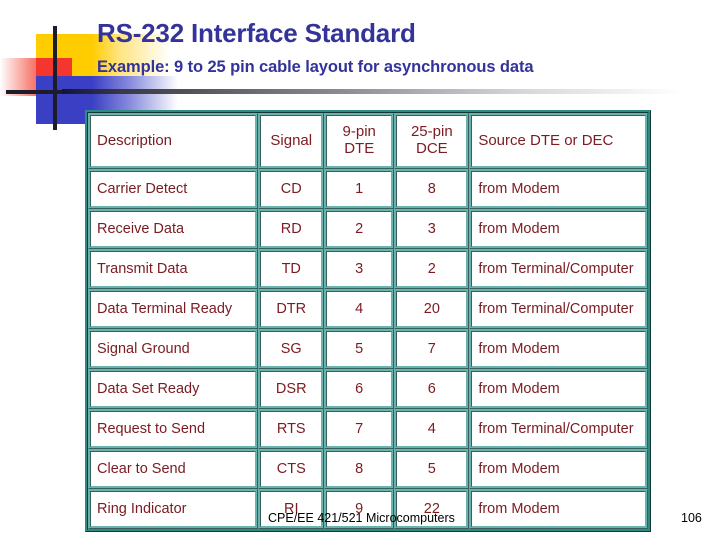 The image size is (720, 540). Describe the element at coordinates (359, 269) in the screenshot. I see `cell-9pin-dte: 3` at that location.